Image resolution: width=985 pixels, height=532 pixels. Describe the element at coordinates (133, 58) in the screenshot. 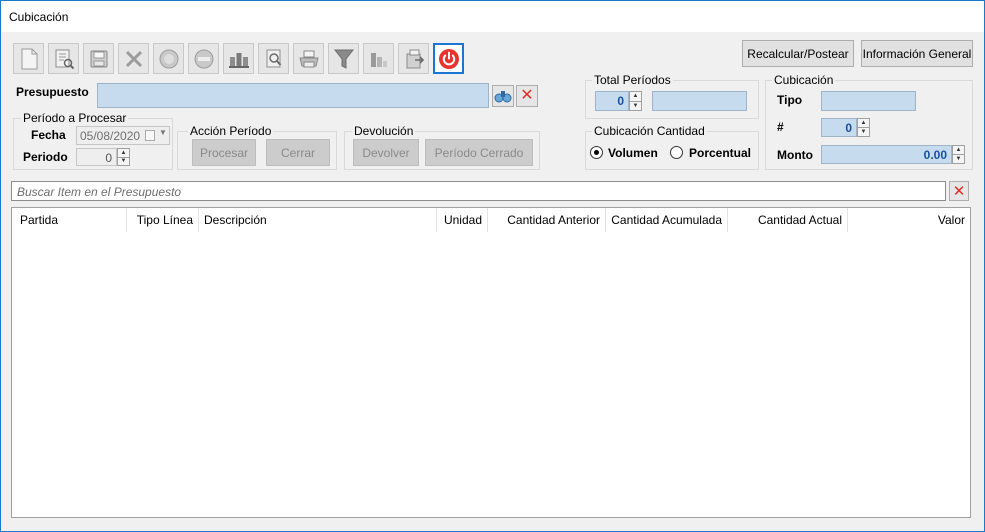

I see `delete-icon` at that location.